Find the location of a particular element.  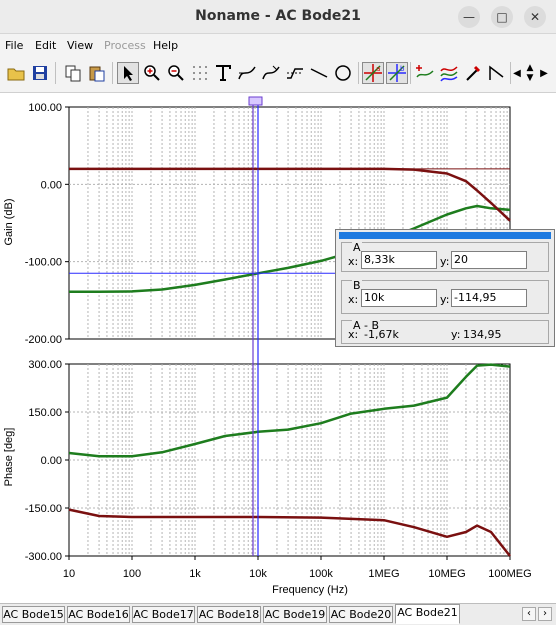

menu-process: Process is located at coordinates (125, 45).